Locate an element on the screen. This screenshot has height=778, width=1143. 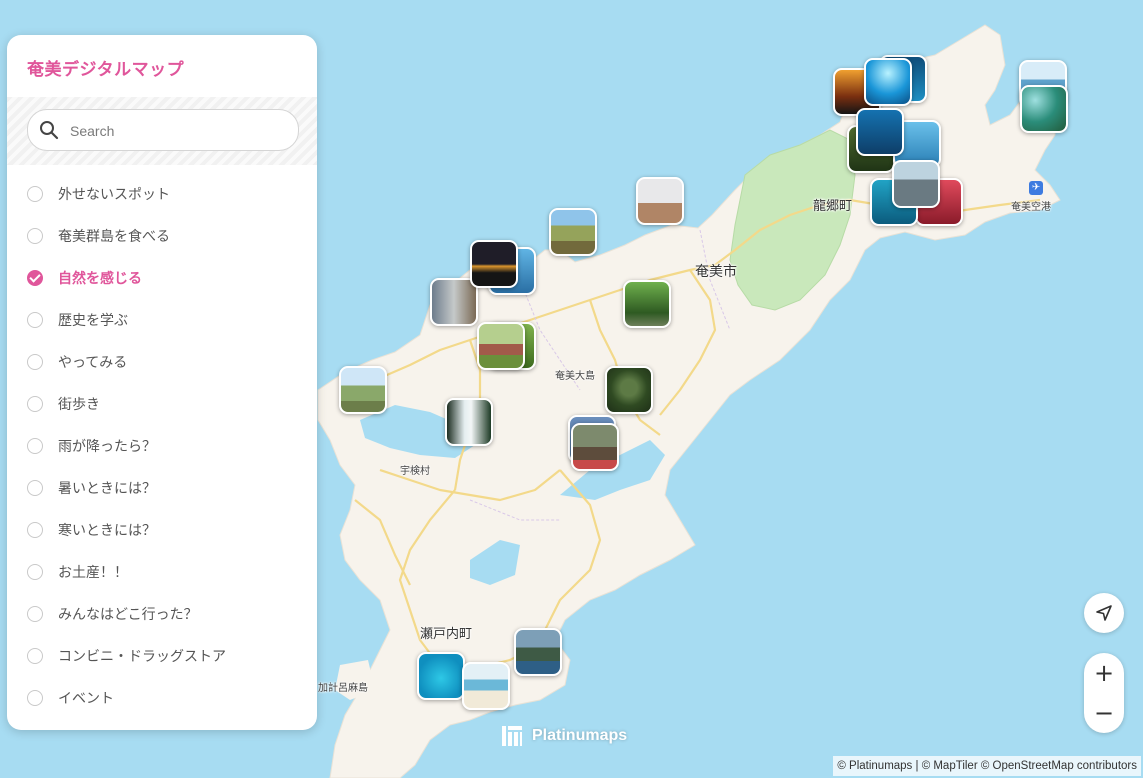
label-amami-oshima: 奄美大島 is located at coordinates (575, 376).